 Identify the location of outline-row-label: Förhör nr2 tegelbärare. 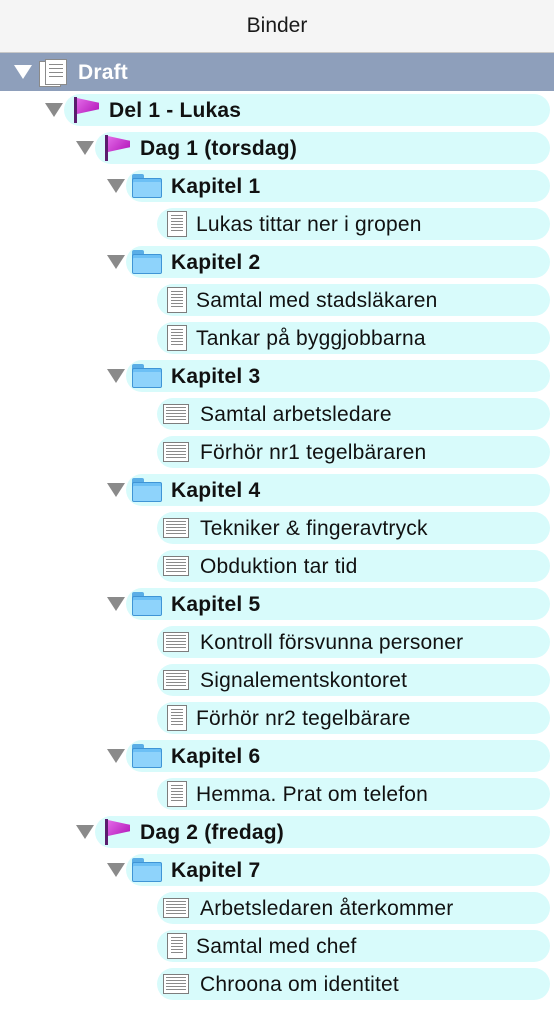
(303, 718).